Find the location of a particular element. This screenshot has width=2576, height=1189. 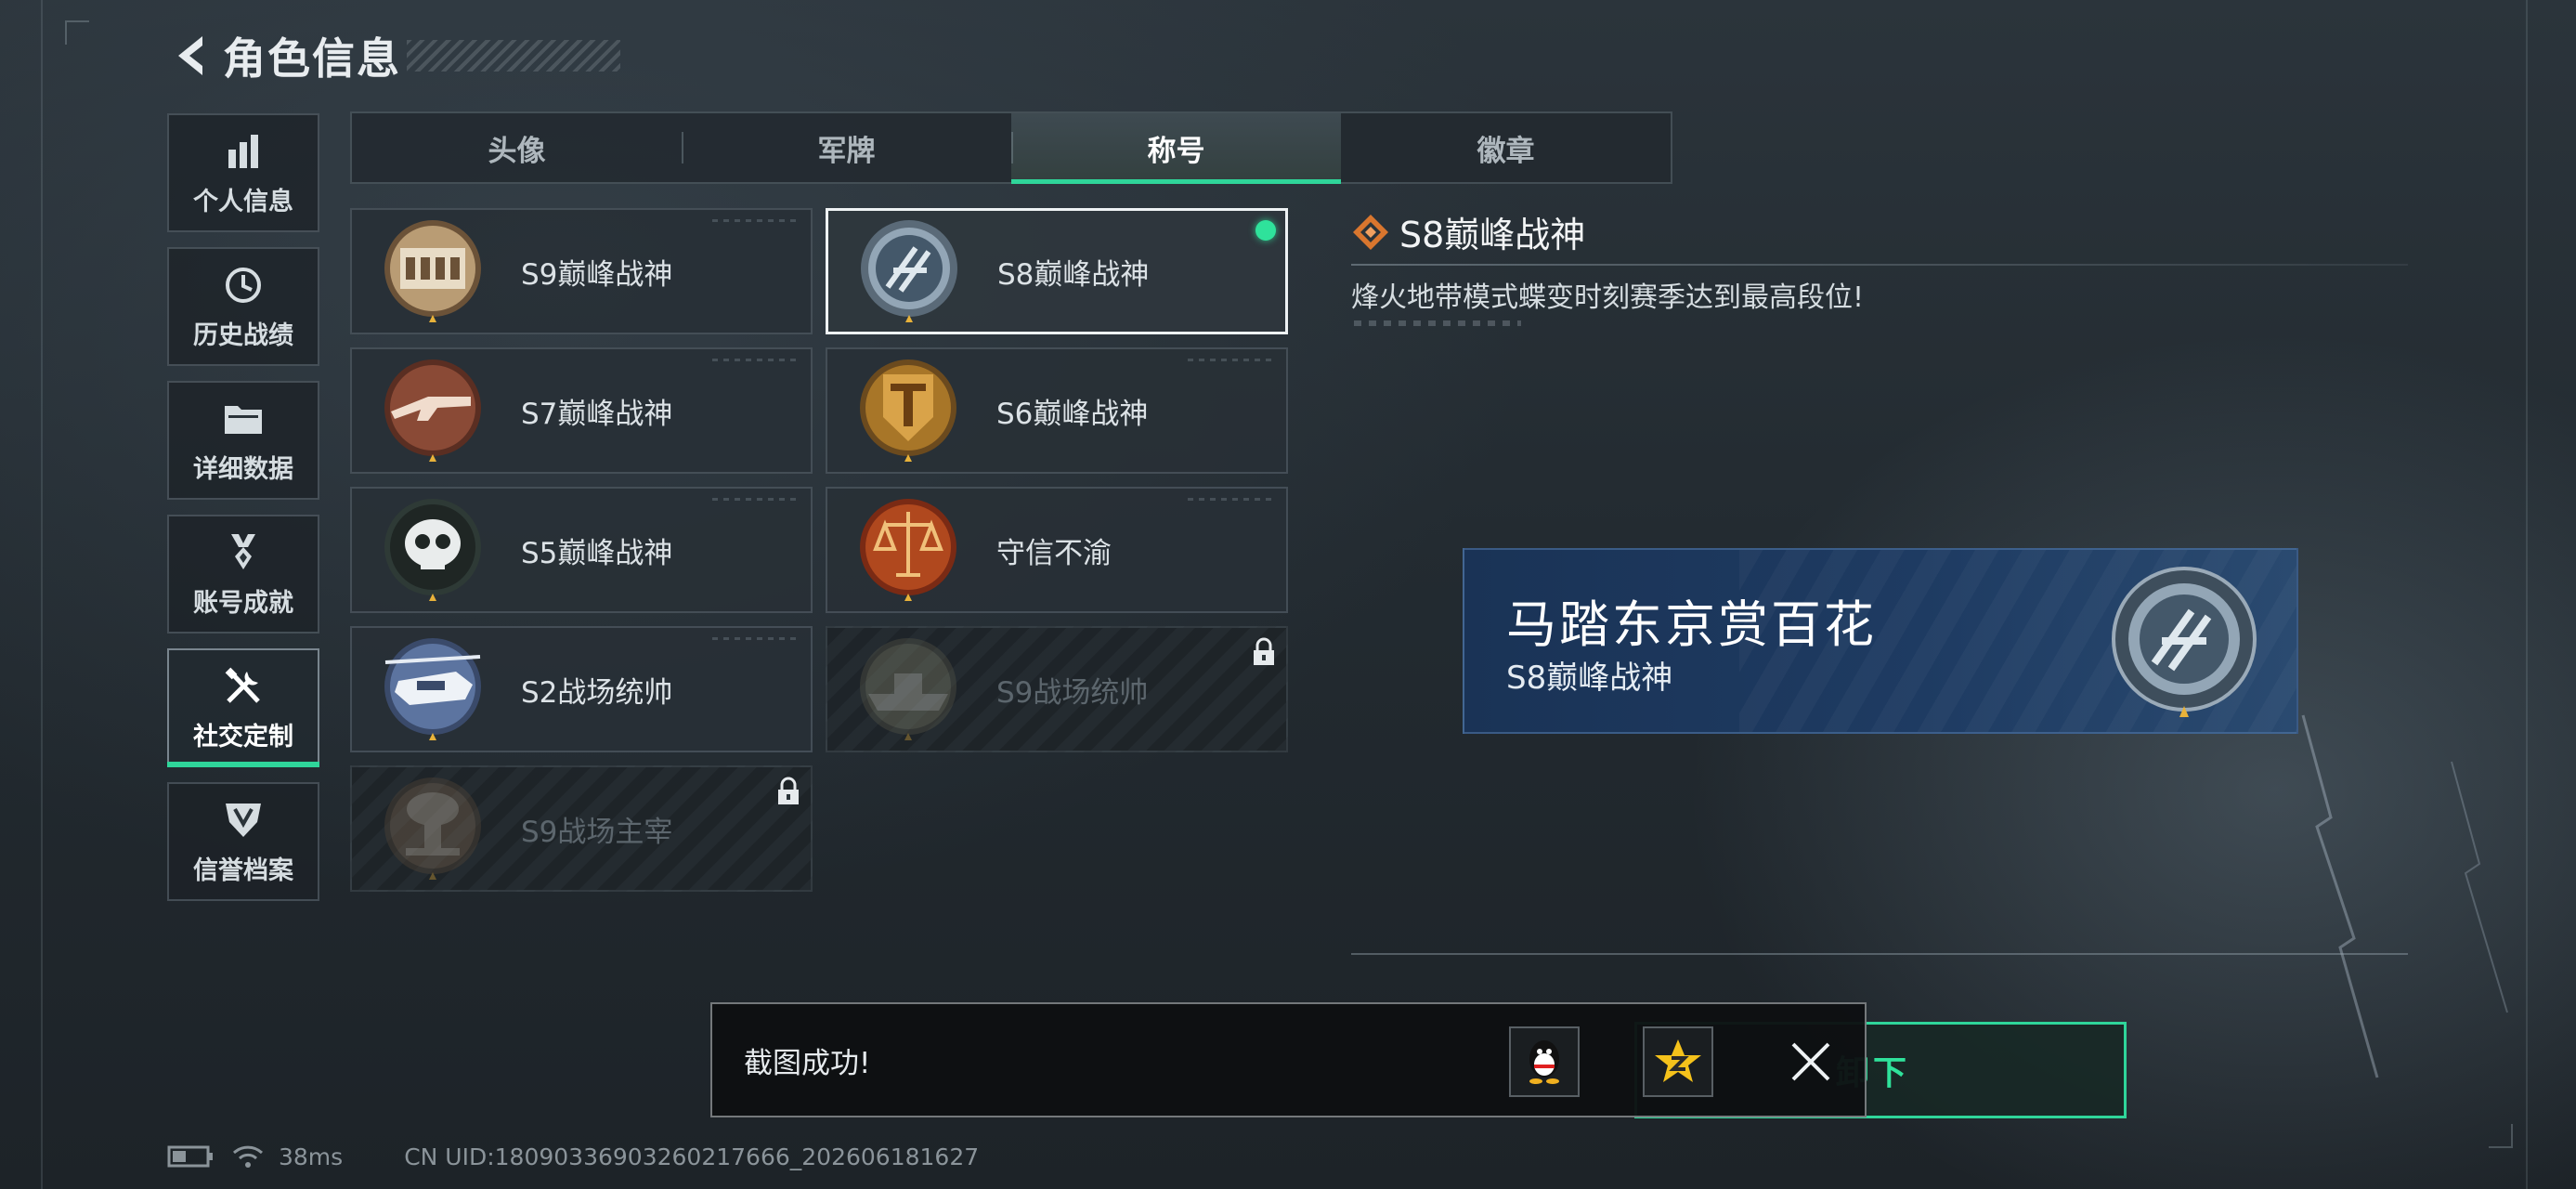

detail-description: 烽火地带模式蝶变时刻赛季达到最高段位! is located at coordinates (1608, 298).